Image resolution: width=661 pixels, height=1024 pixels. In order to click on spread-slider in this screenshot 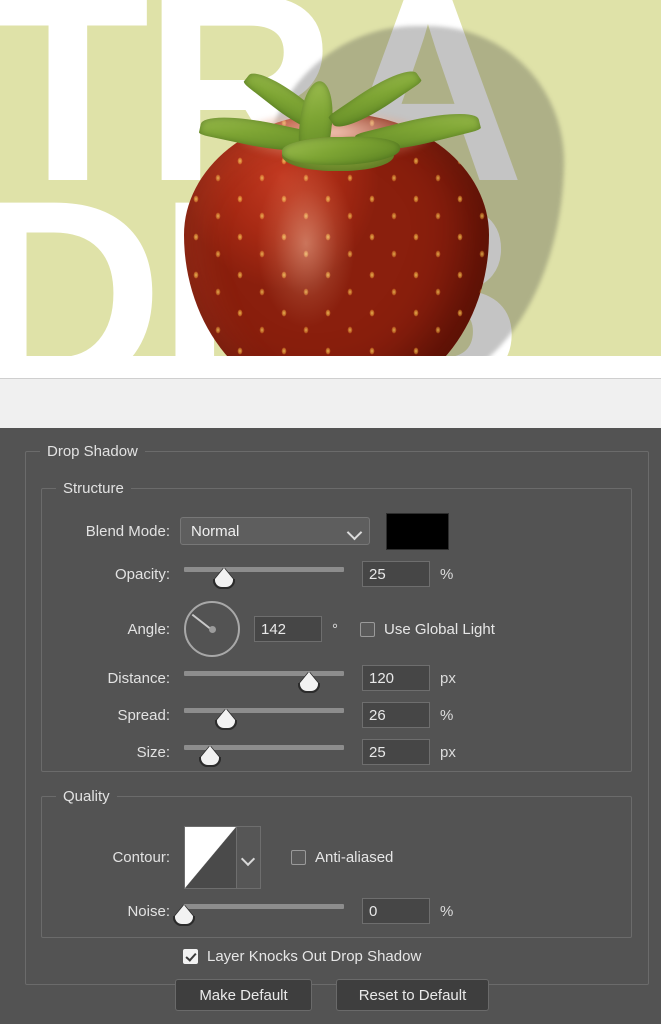, I will do `click(264, 716)`.